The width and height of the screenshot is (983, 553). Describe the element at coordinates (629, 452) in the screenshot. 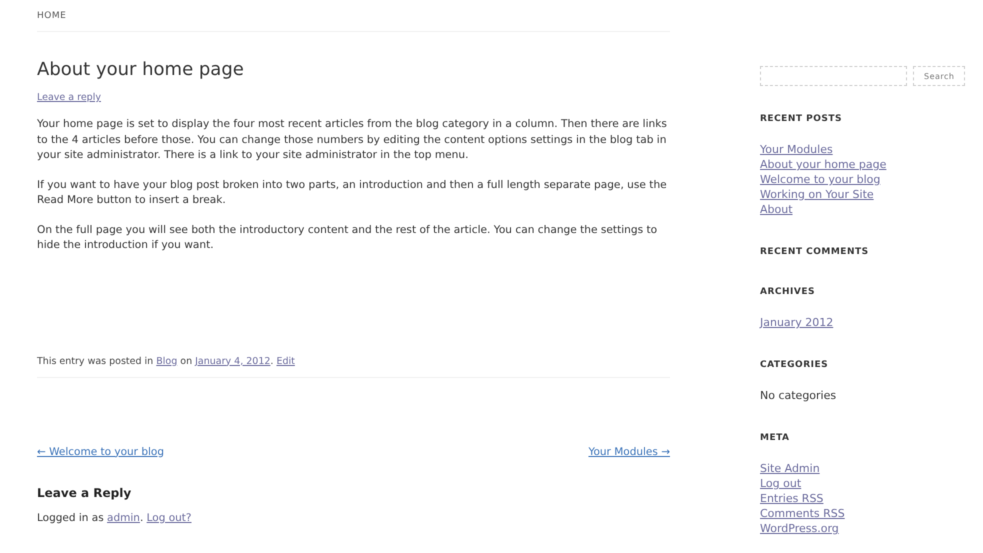

I see `next-post-link: Your Modules →` at that location.